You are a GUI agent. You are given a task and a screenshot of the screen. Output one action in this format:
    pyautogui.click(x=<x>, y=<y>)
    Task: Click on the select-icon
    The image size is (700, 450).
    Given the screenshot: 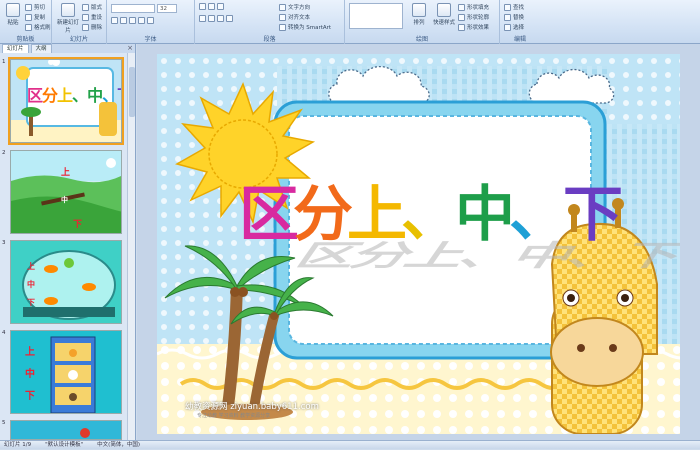 What is the action you would take?
    pyautogui.click(x=507, y=27)
    